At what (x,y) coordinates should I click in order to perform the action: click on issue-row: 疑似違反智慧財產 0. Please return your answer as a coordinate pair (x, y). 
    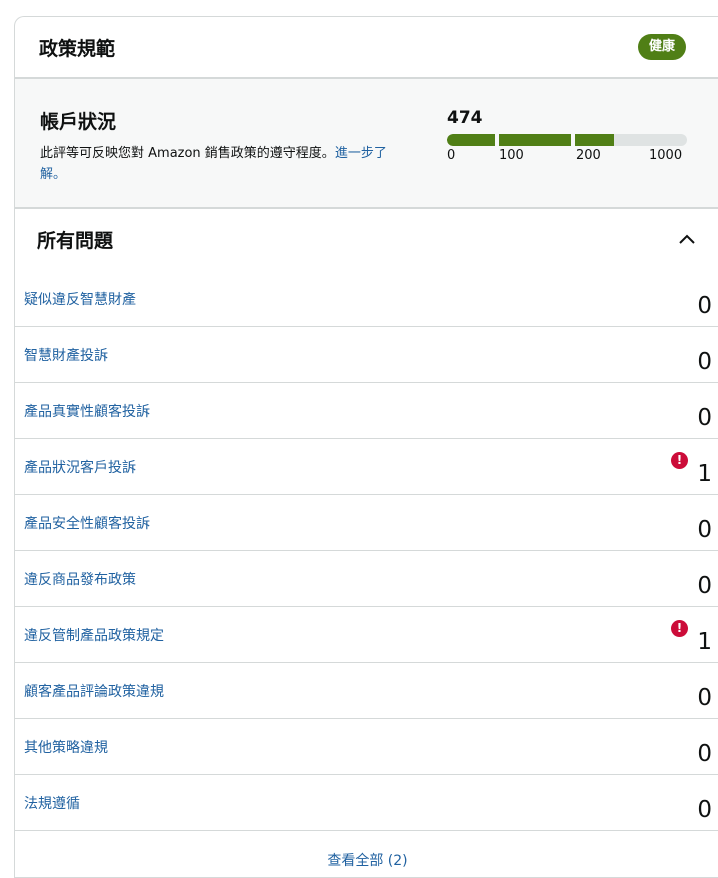
    Looking at the image, I should click on (366, 299).